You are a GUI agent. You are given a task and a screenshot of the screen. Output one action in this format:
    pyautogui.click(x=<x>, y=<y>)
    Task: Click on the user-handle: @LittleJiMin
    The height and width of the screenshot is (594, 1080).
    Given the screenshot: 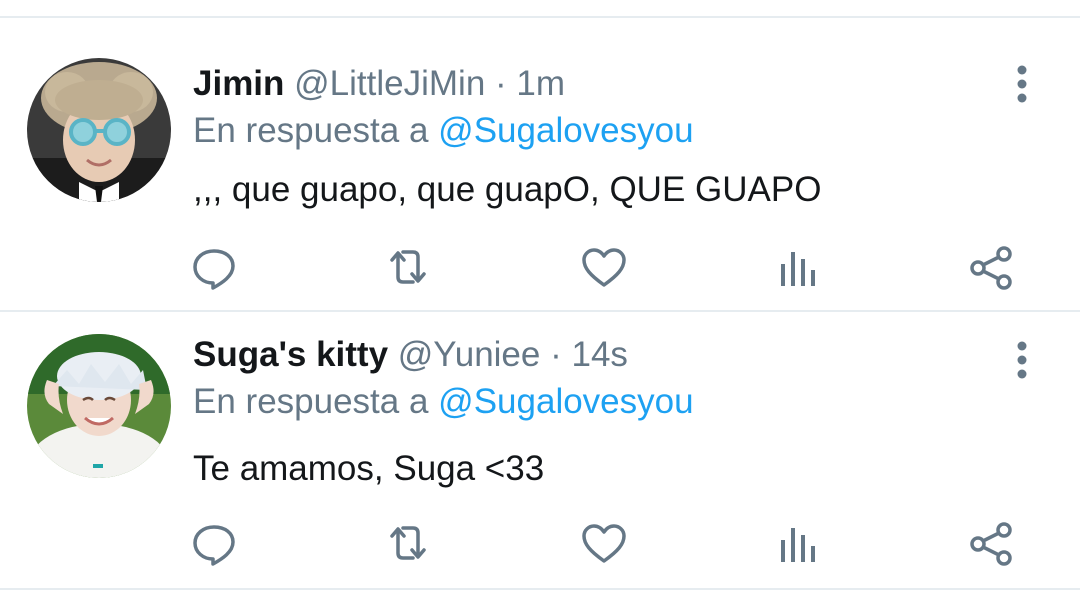 What is the action you would take?
    pyautogui.click(x=389, y=83)
    